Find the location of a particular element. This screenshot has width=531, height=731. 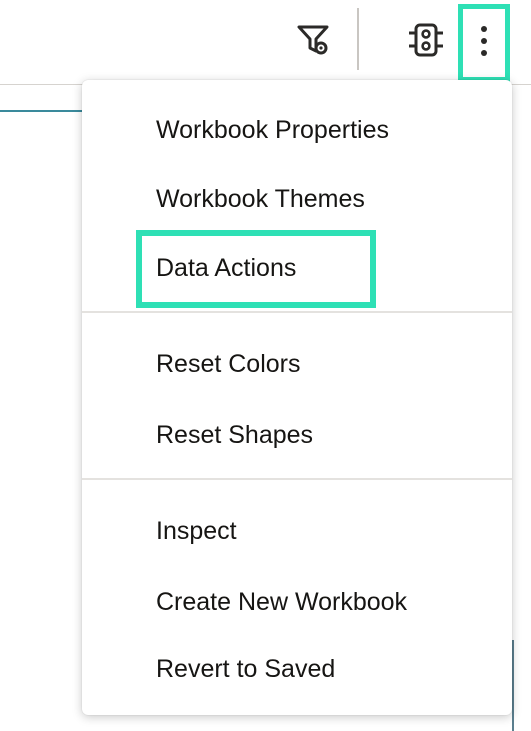

filter-settings-button is located at coordinates (314, 42).